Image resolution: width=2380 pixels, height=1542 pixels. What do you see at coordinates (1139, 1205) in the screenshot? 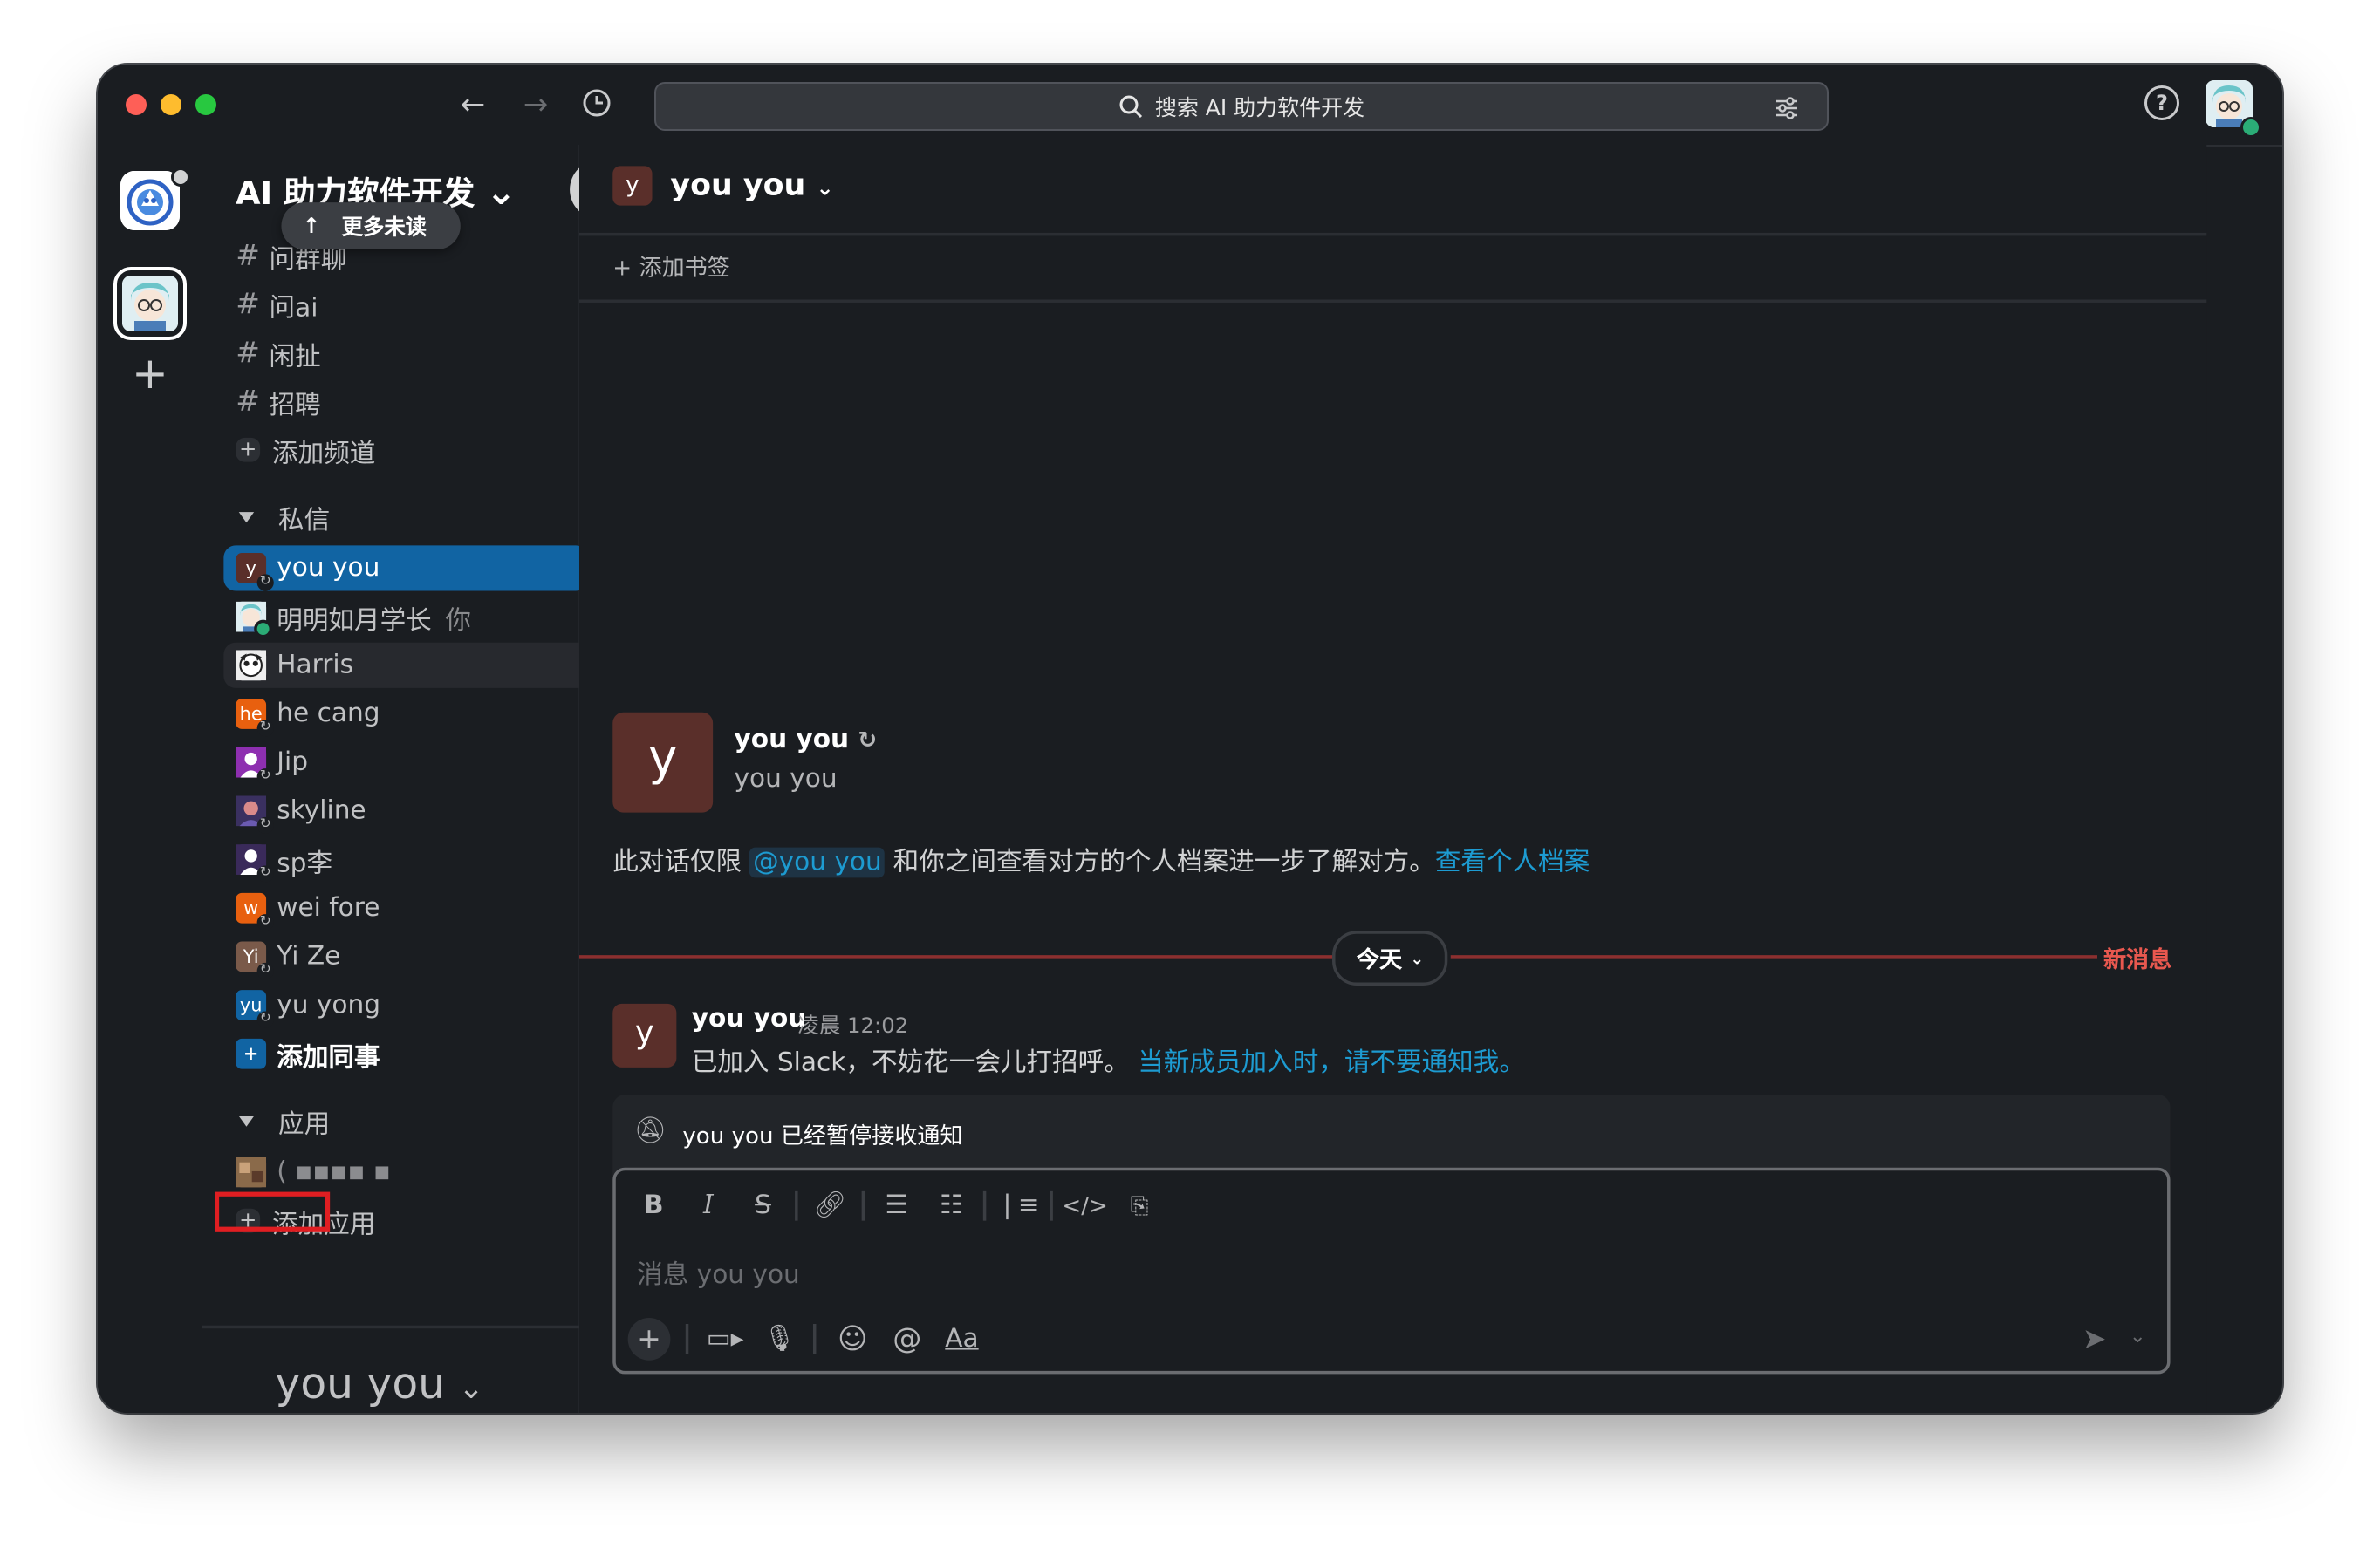
I see `code-block-icon: ⎘` at bounding box center [1139, 1205].